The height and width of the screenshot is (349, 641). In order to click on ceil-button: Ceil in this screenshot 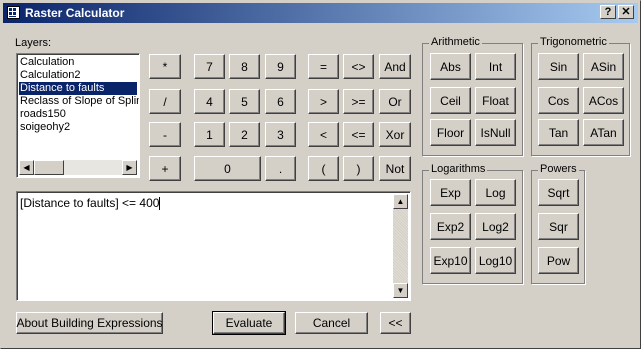, I will do `click(450, 100)`.